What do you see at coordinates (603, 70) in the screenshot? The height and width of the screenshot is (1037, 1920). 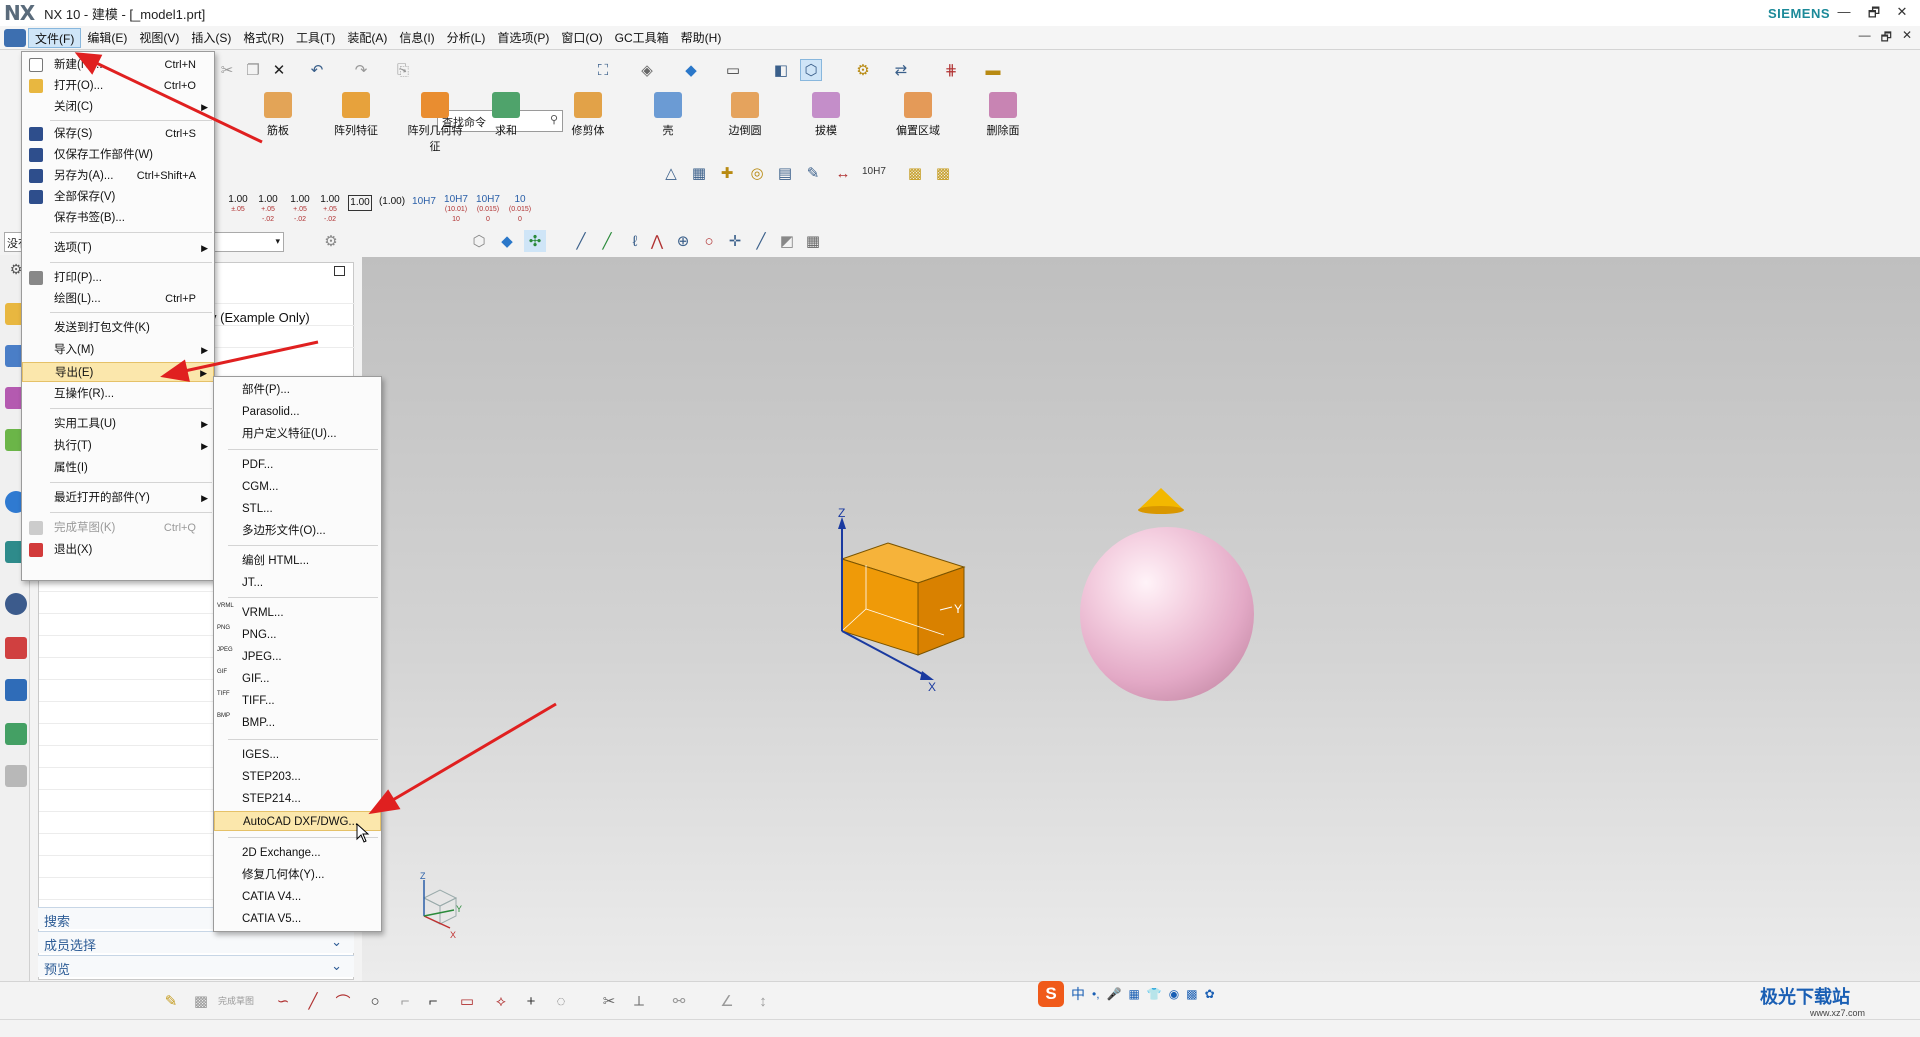 I see `fit-view-icon: ⛶` at bounding box center [603, 70].